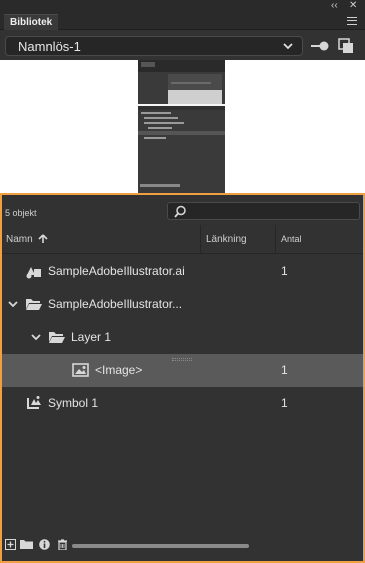  Describe the element at coordinates (182, 6) in the screenshot. I see `panel-top-strip: ‹‹ ✕` at that location.